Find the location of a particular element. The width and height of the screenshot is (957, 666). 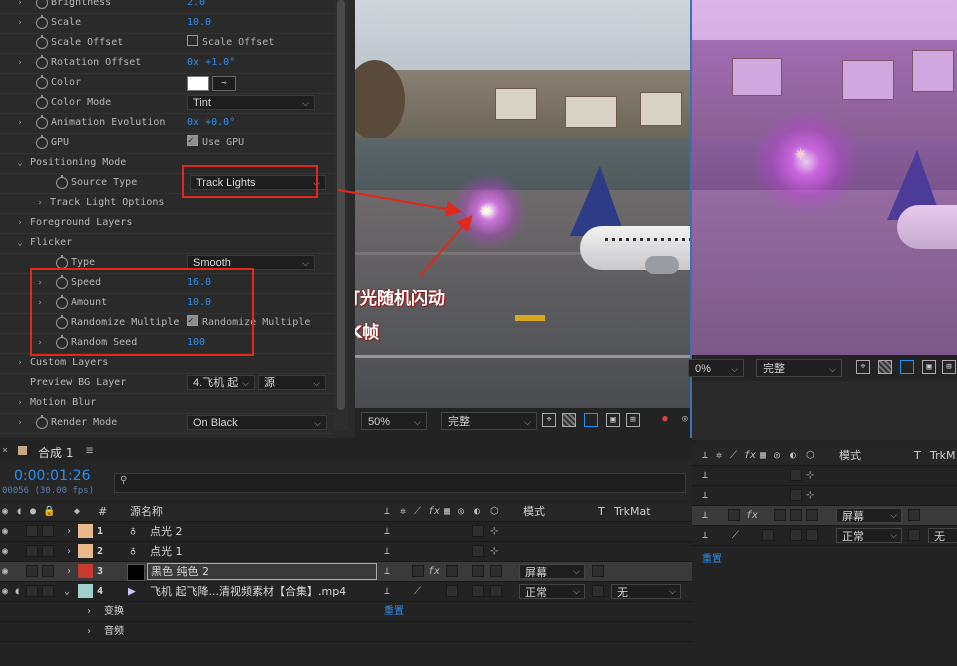

composition-tab: 合成 1 is located at coordinates (55, 452).